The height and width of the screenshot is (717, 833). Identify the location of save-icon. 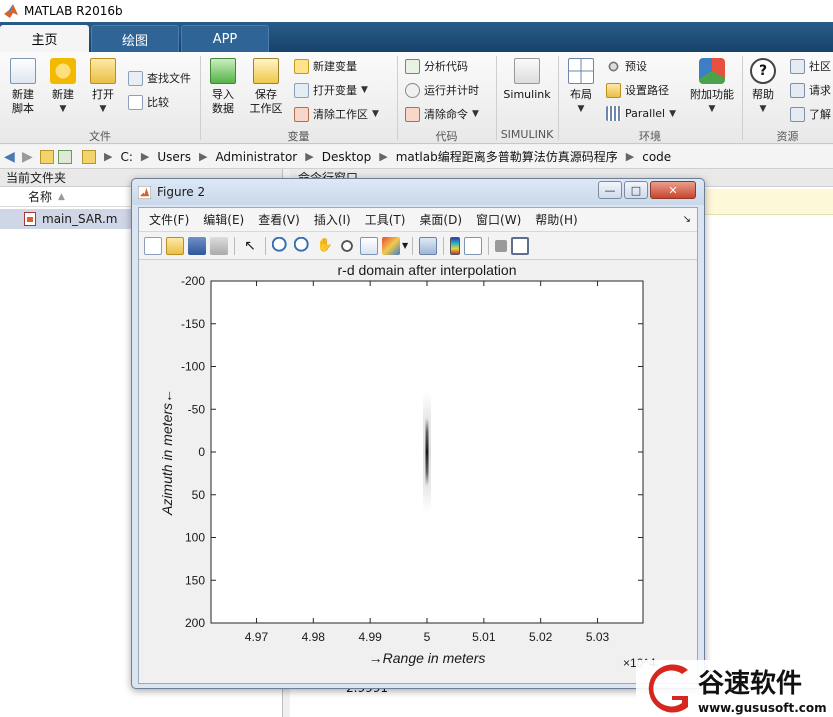
(197, 245).